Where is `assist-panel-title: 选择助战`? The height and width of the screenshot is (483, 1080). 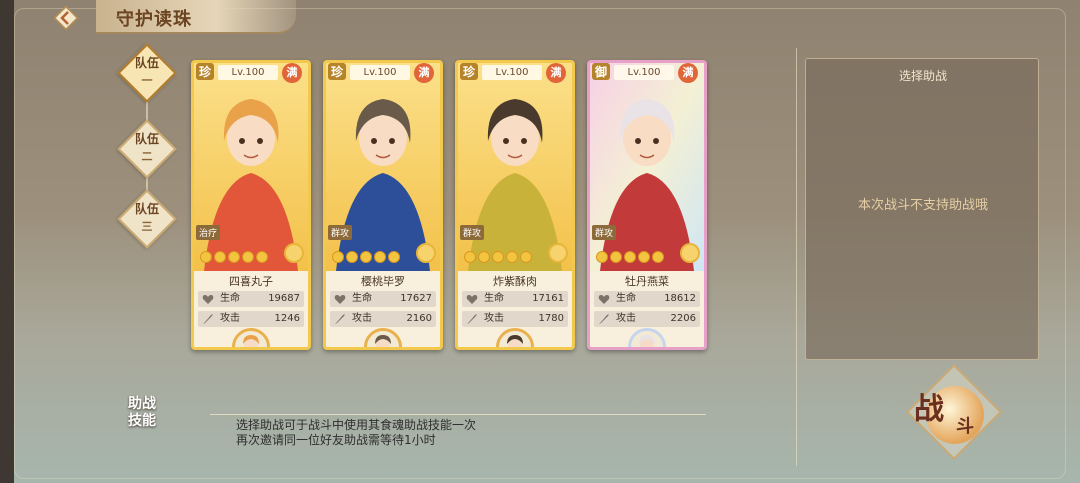 assist-panel-title: 选择助战 is located at coordinates (922, 76).